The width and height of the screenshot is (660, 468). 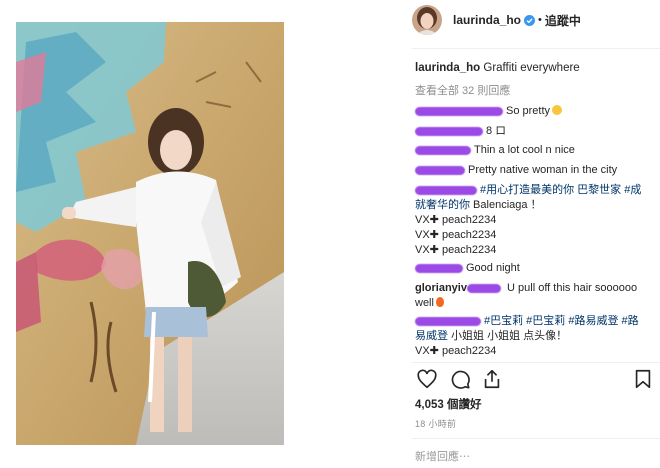 I want to click on comment-text: So pretty, so click(x=528, y=111).